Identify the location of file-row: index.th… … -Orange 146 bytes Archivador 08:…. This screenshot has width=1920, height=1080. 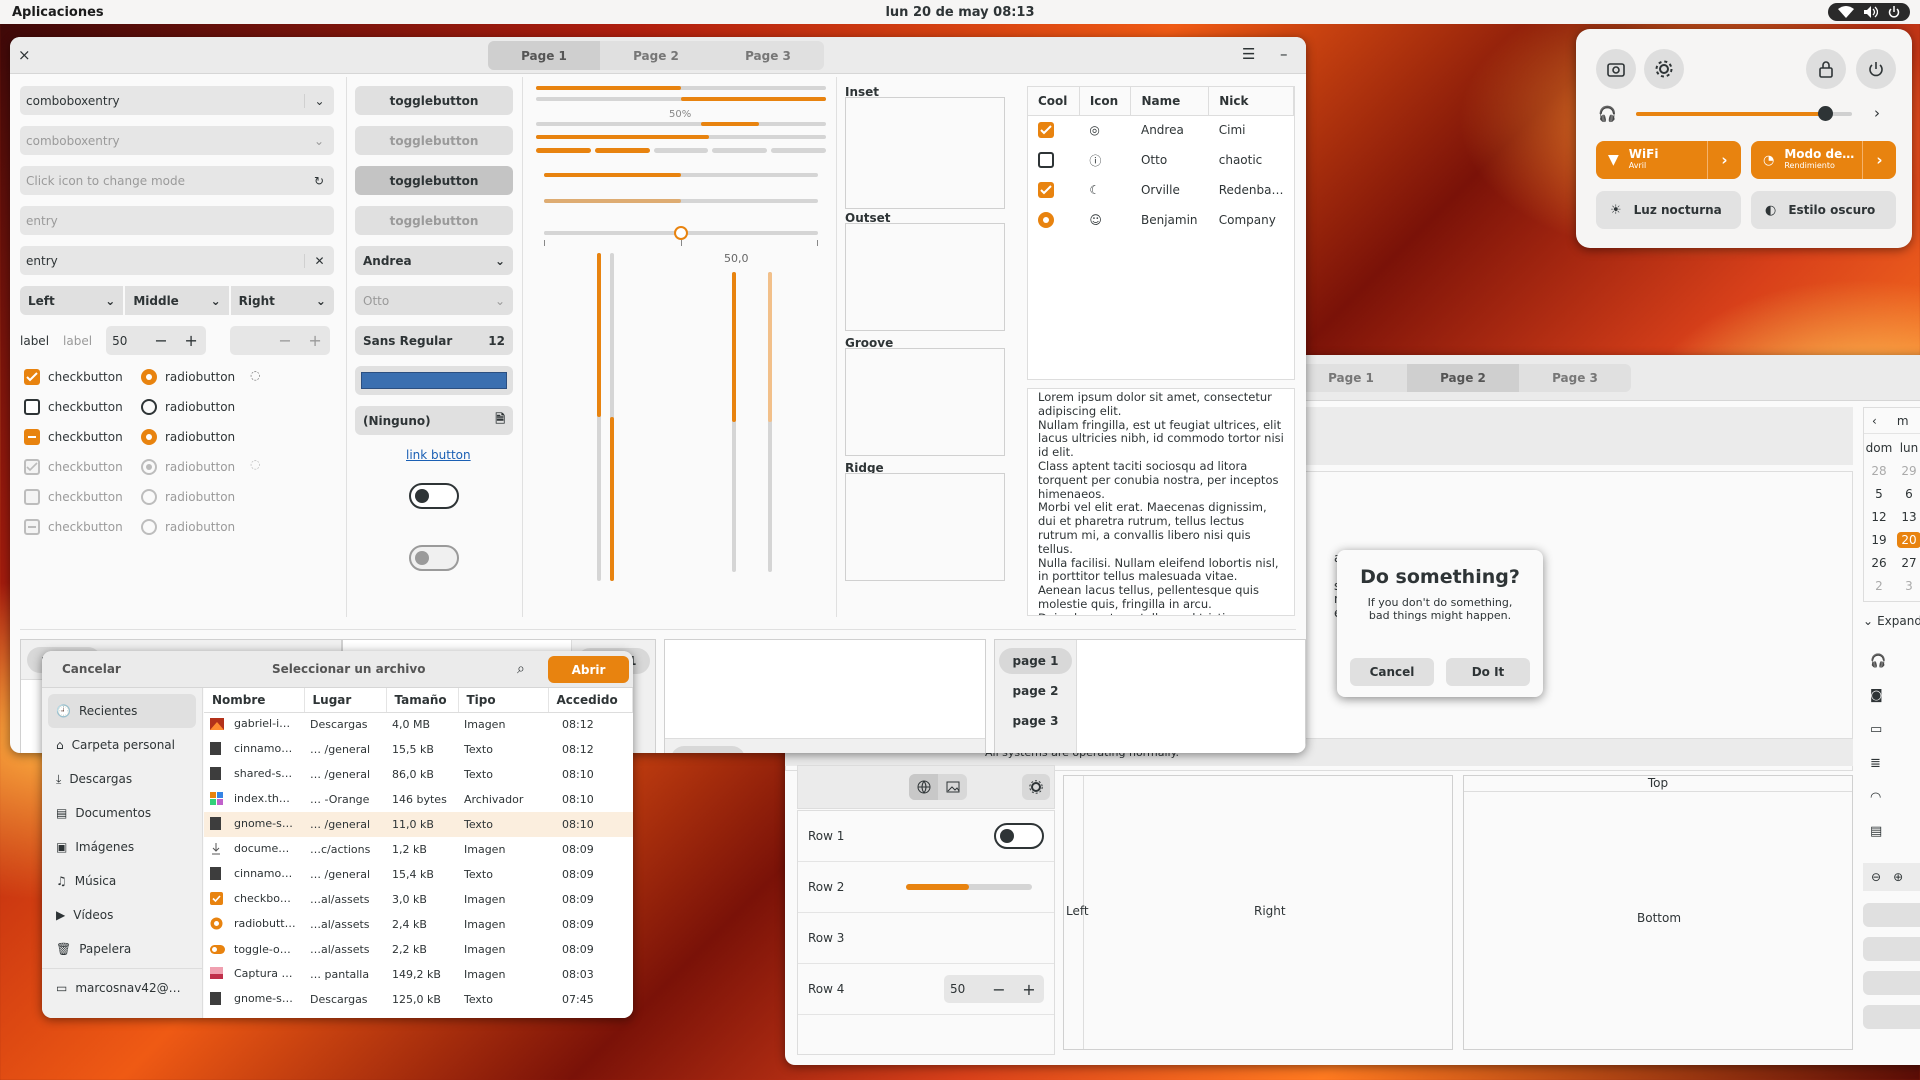
(418, 799).